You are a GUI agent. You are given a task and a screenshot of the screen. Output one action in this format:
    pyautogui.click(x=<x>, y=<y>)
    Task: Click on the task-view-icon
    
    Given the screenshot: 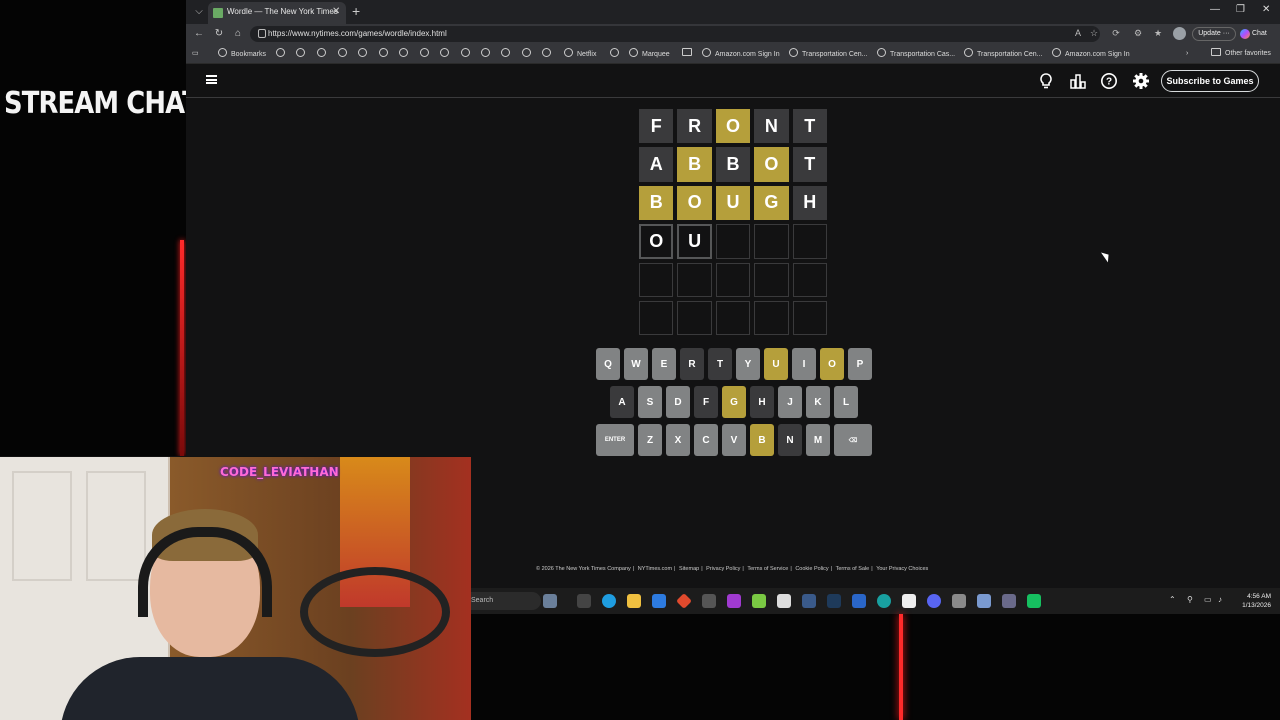 What is the action you would take?
    pyautogui.click(x=584, y=601)
    